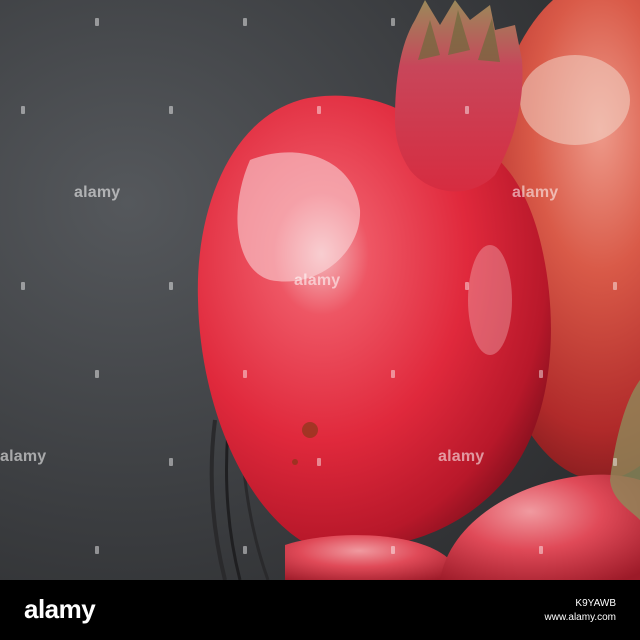 The width and height of the screenshot is (640, 640). I want to click on image-id: K9YAWB, so click(595, 603).